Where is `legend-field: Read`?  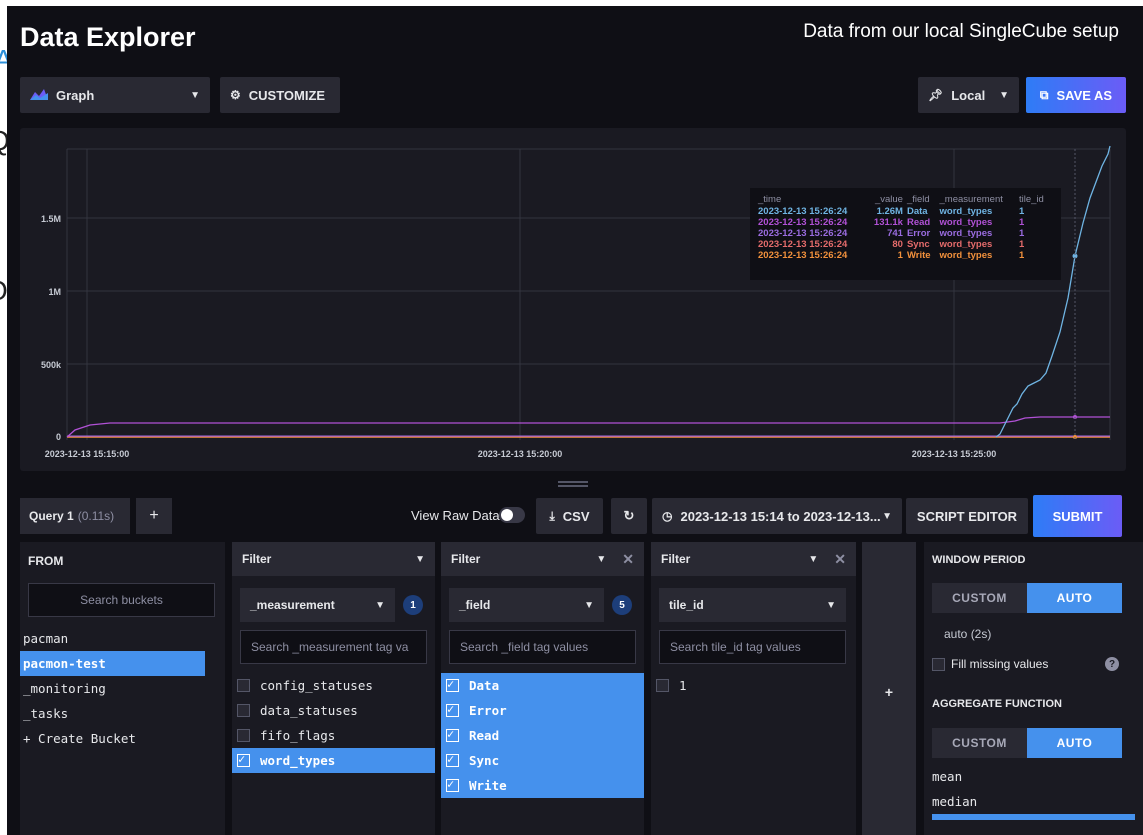
legend-field: Read is located at coordinates (918, 222).